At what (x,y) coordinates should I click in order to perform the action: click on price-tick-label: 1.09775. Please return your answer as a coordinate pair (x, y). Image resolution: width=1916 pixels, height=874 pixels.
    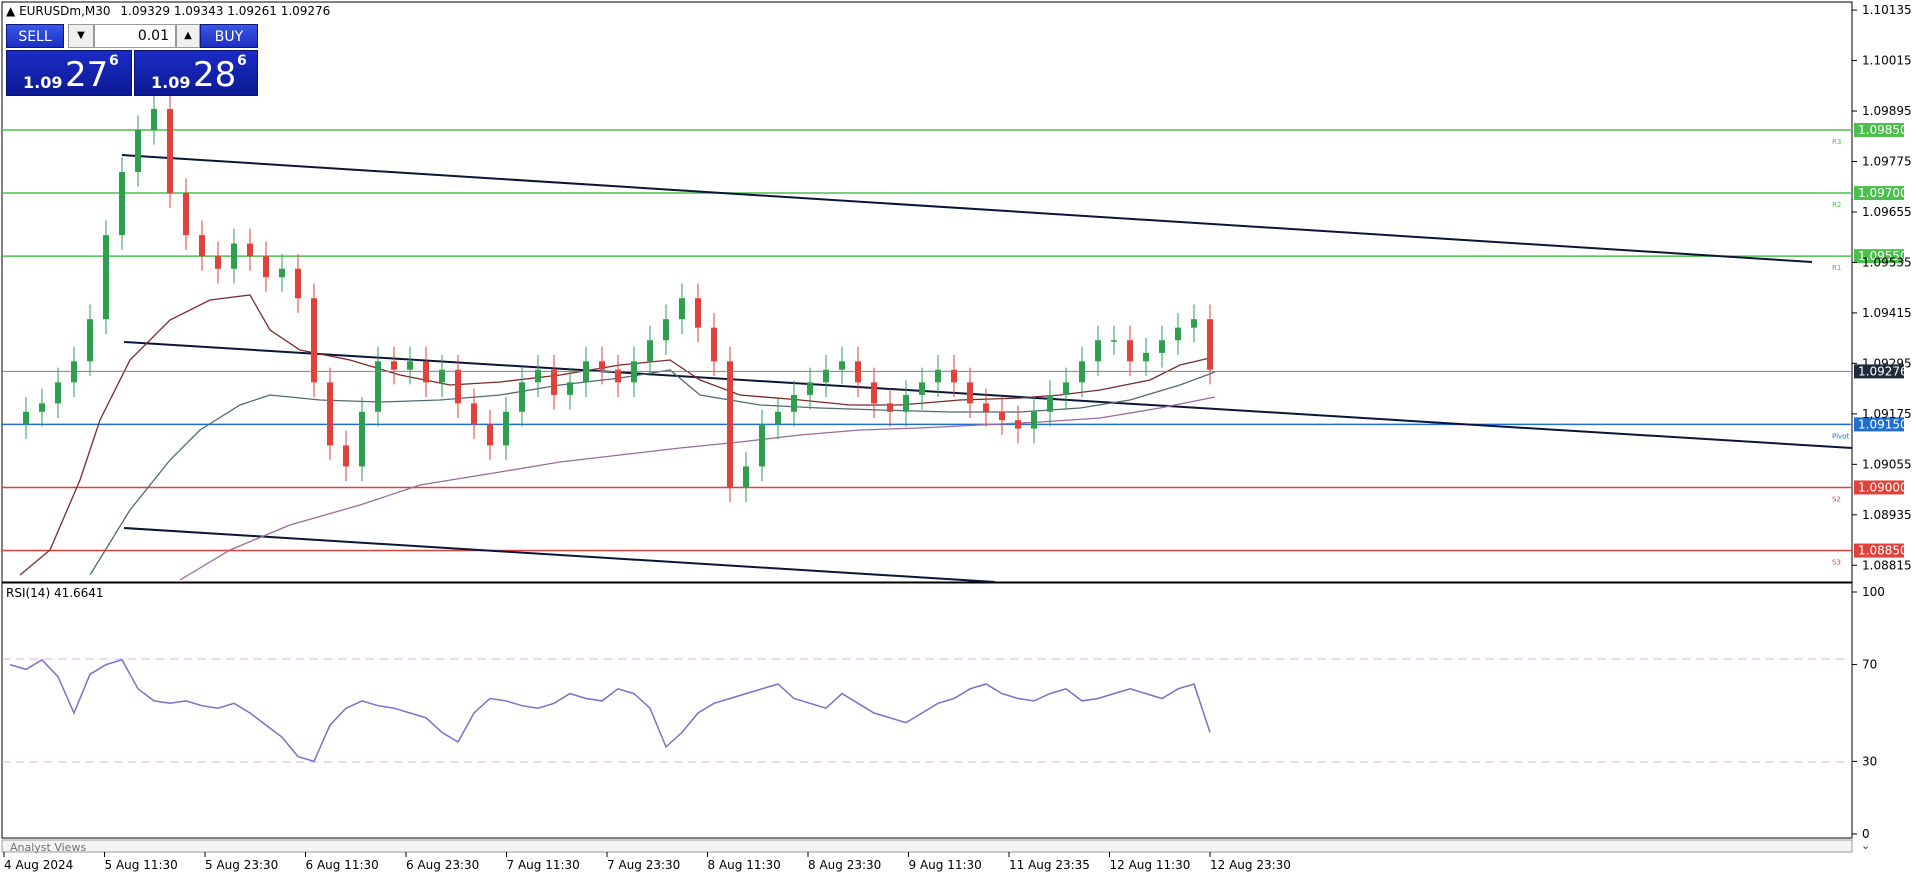
    Looking at the image, I should click on (1887, 162).